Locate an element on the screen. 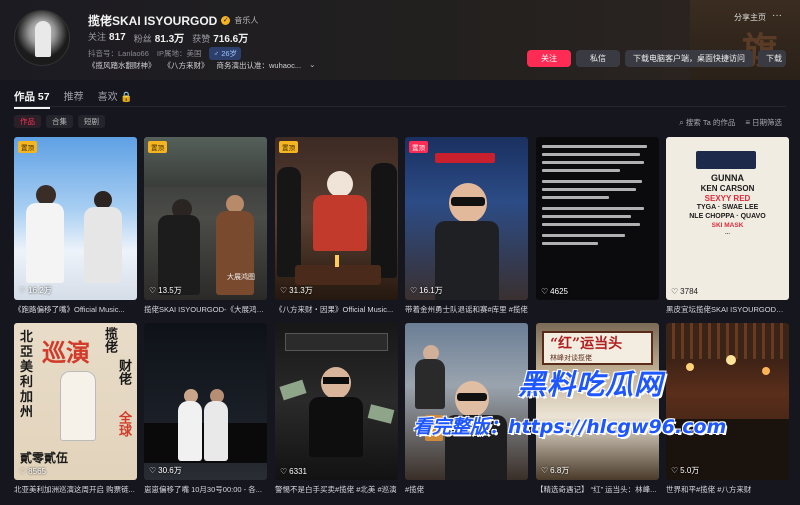 Image resolution: width=800 pixels, height=505 pixels. video-thumbnail: 置顶 ♡ 16.2万 is located at coordinates (75, 218).